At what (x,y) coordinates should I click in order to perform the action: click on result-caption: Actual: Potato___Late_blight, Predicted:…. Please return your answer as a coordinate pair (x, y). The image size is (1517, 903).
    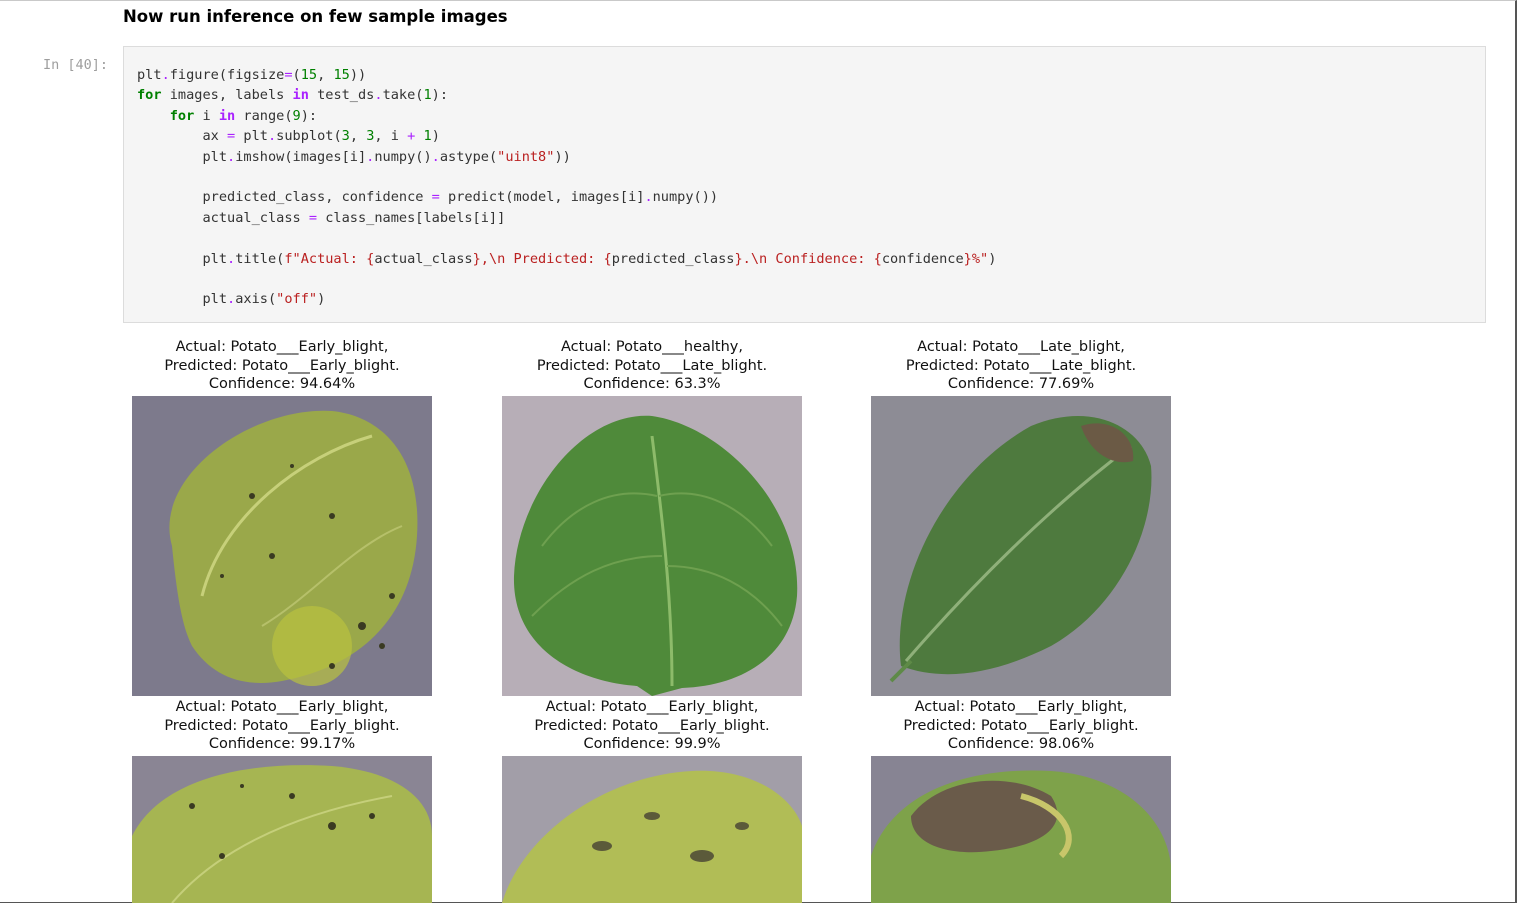
    Looking at the image, I should click on (1021, 366).